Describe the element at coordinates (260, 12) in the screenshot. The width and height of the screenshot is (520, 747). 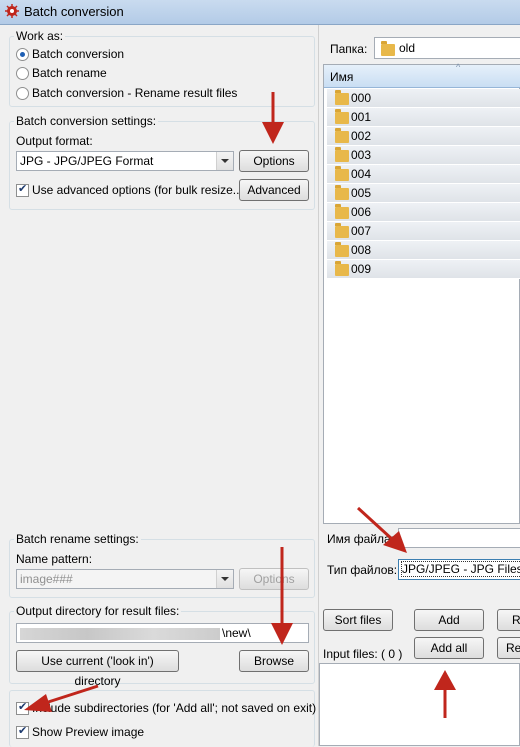
I see `title-bar: Batch conversion` at that location.